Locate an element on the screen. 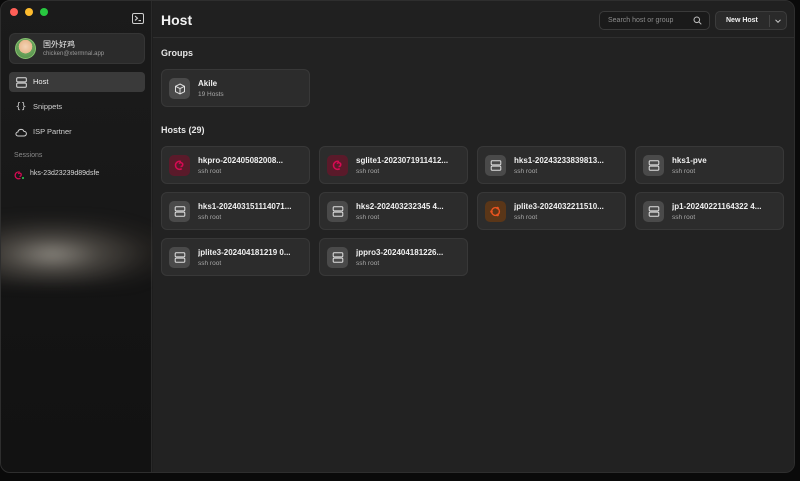  sidebar-item-host: Host is located at coordinates (77, 82).